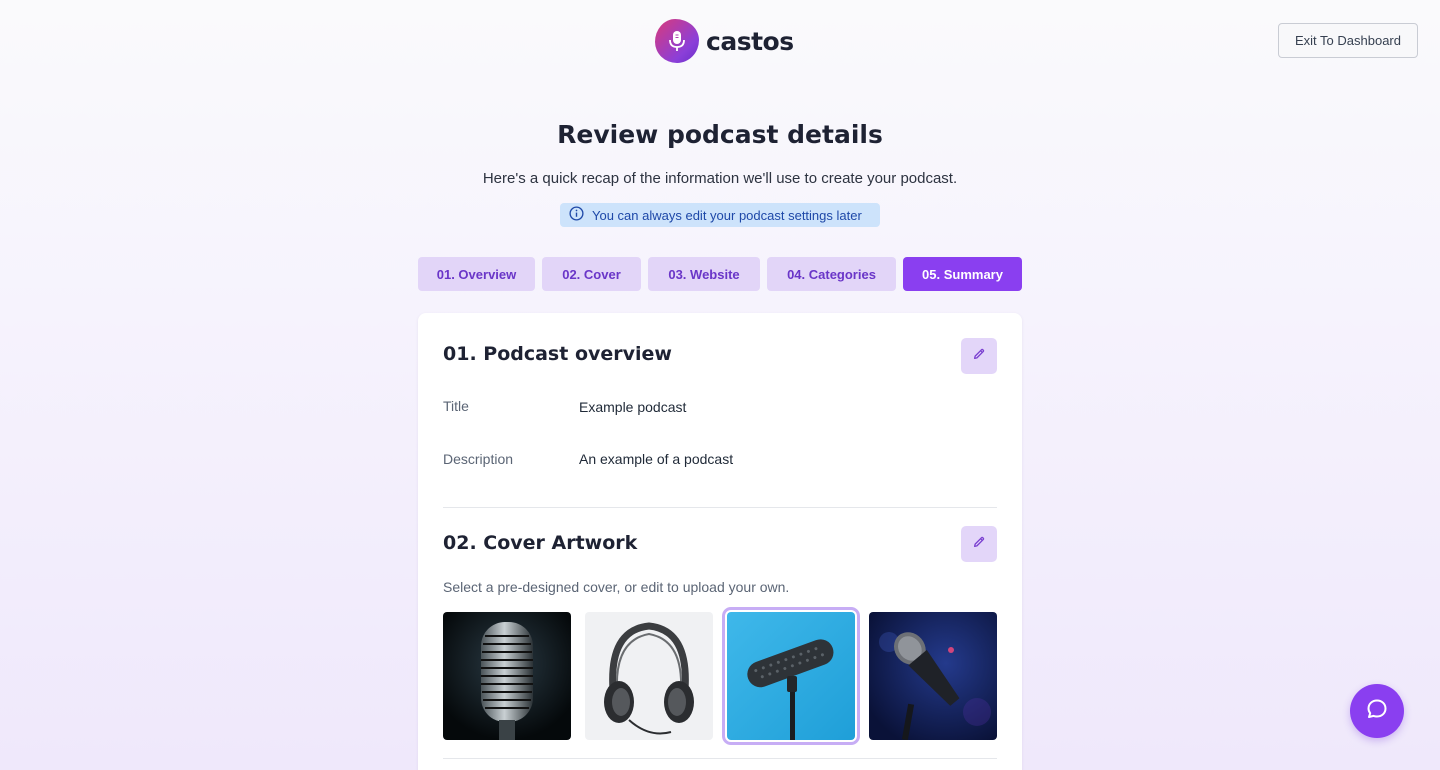 This screenshot has height=770, width=1440. What do you see at coordinates (476, 274) in the screenshot?
I see `tab-overview: 01. Overview` at bounding box center [476, 274].